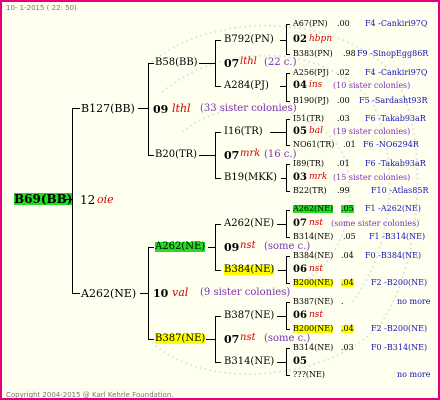 The image size is (440, 400). I want to click on g4-5-breeder: F6 -NO6294R, so click(391, 144).